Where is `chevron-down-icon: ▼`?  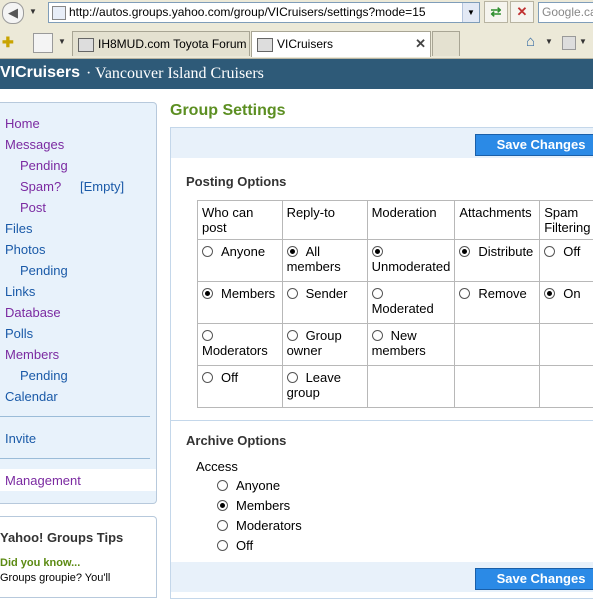
chevron-down-icon: ▼ is located at coordinates (33, 12).